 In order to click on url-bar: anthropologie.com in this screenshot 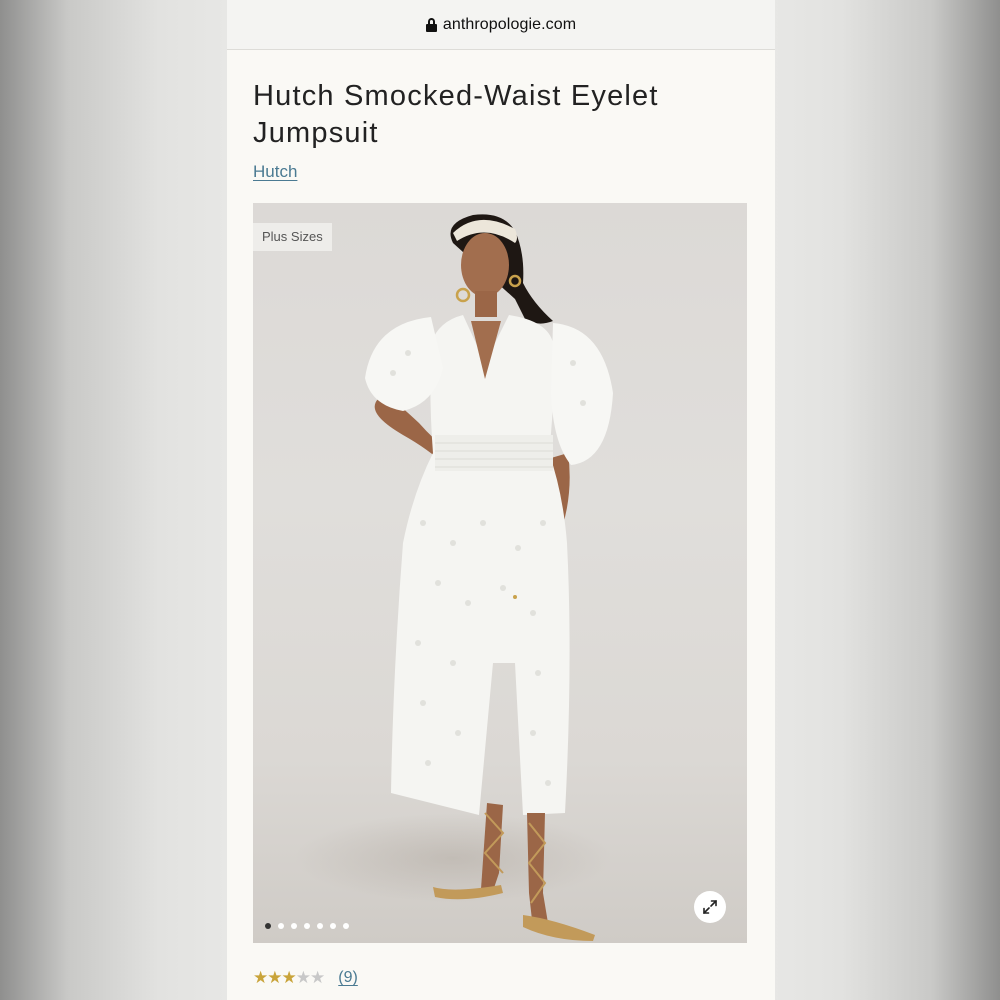, I will do `click(501, 25)`.